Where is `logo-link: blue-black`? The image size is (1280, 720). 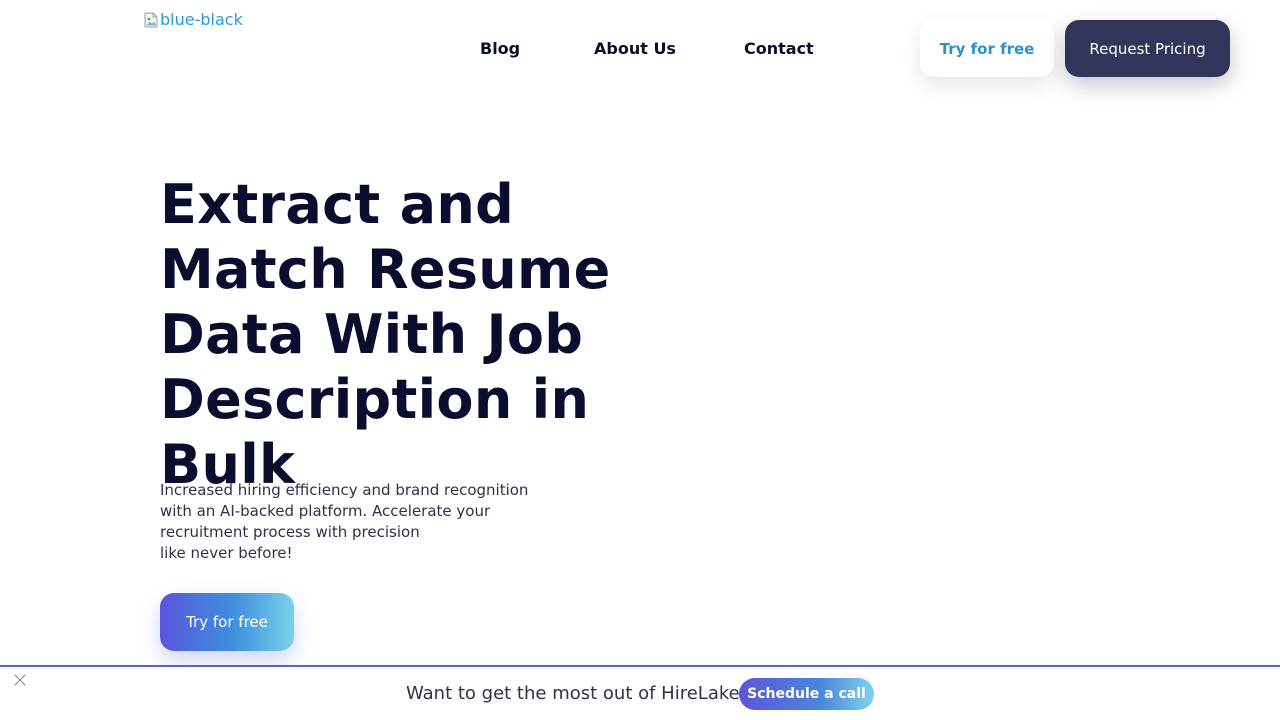 logo-link: blue-black is located at coordinates (193, 19).